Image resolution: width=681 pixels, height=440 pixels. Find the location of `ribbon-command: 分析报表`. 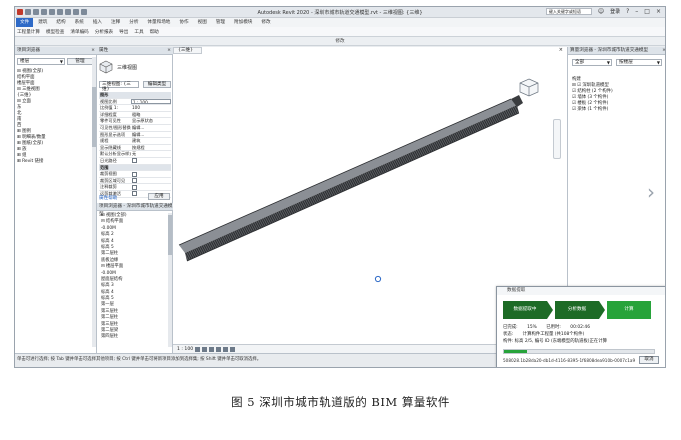

ribbon-command: 分析报表 is located at coordinates (104, 32).